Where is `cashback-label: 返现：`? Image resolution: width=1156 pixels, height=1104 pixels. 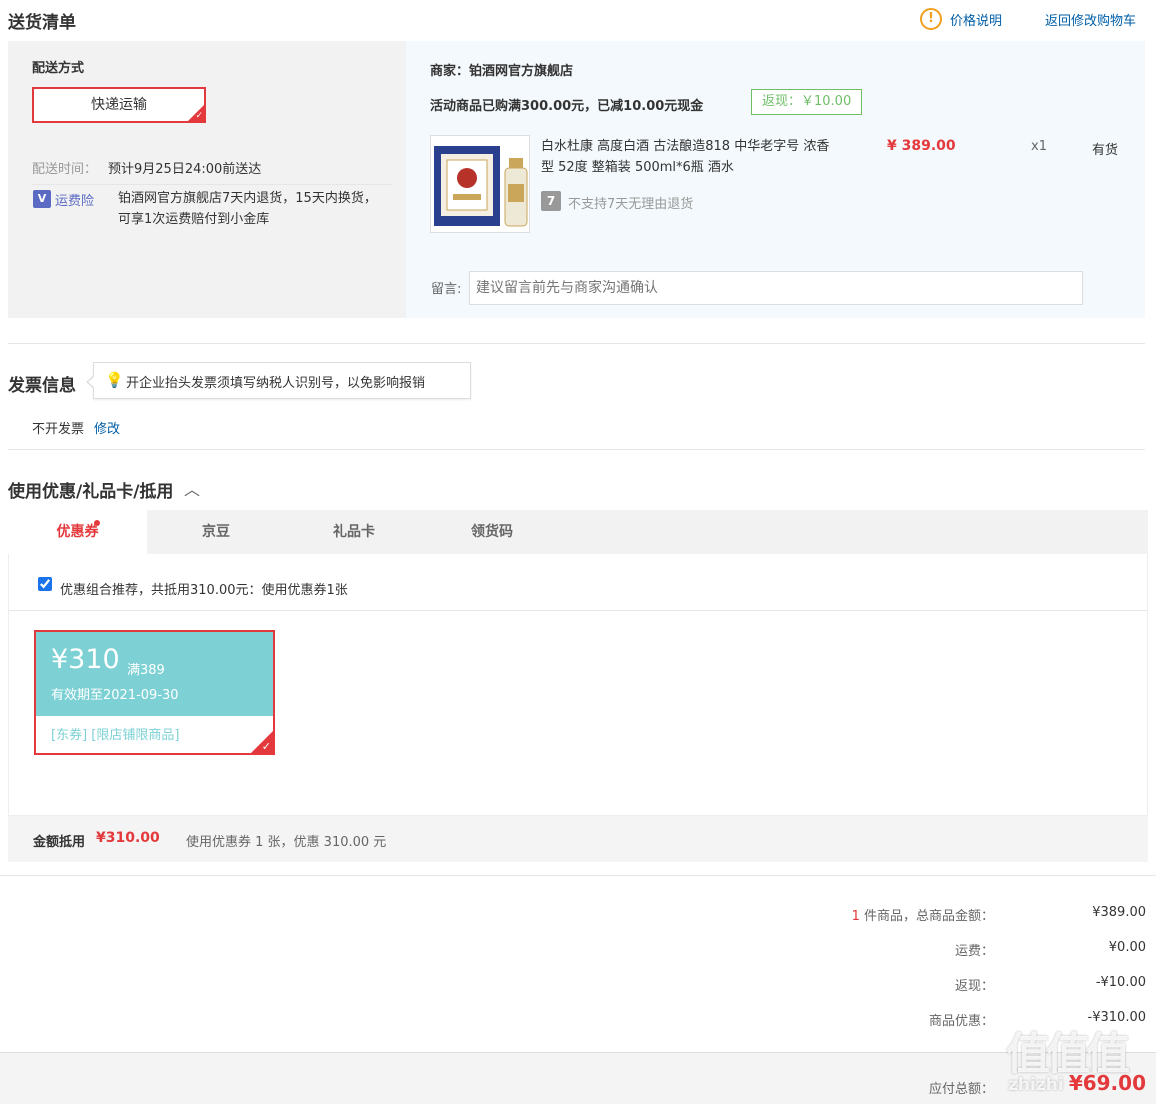
cashback-label: 返现： is located at coordinates (974, 986).